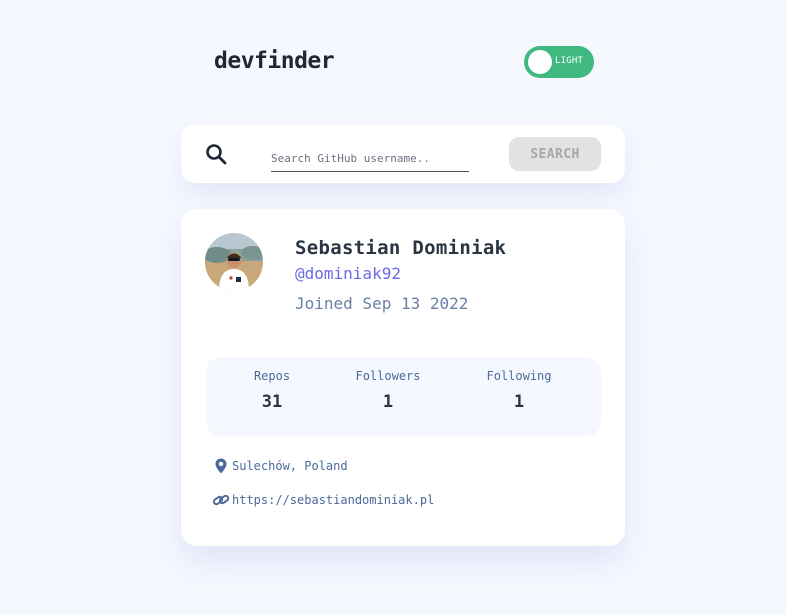 Image resolution: width=787 pixels, height=615 pixels. Describe the element at coordinates (272, 390) in the screenshot. I see `stat-repos: Repos 31` at that location.